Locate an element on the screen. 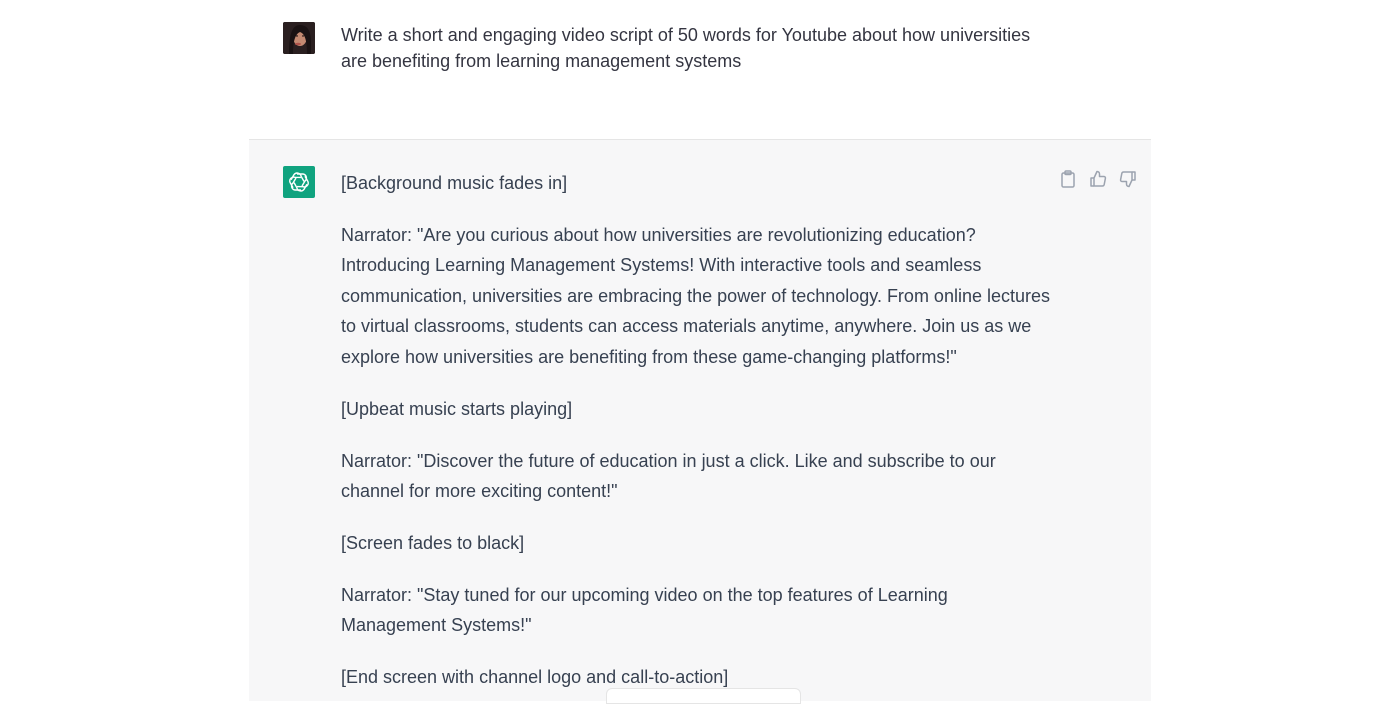  openai-logo-icon is located at coordinates (299, 182).